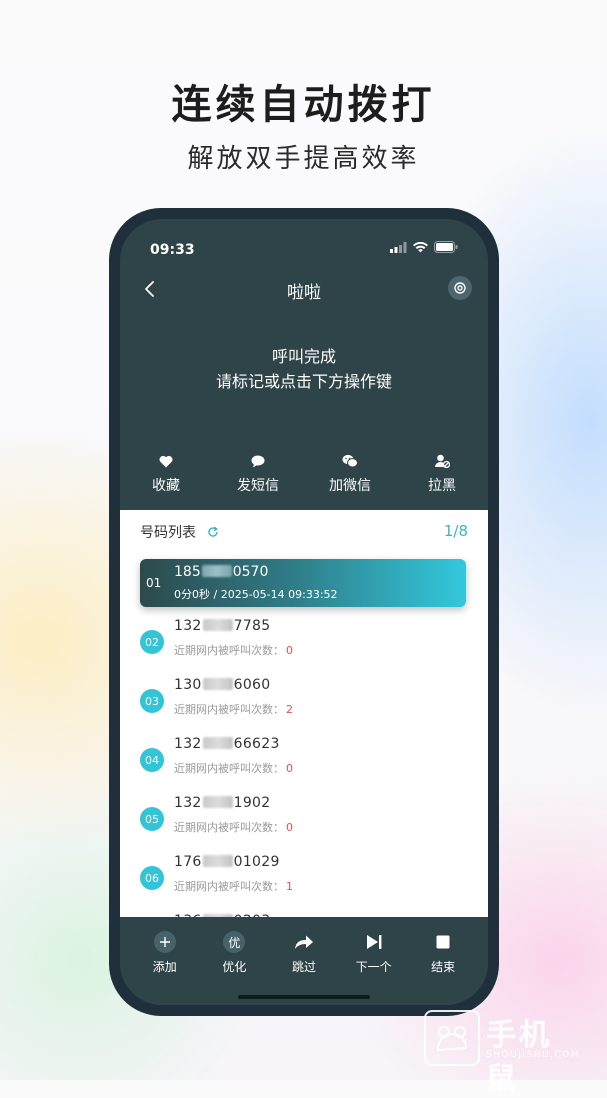 The height and width of the screenshot is (1098, 607). Describe the element at coordinates (233, 886) in the screenshot. I see `call-count-text: 近期网内被呼叫次数： 1` at that location.